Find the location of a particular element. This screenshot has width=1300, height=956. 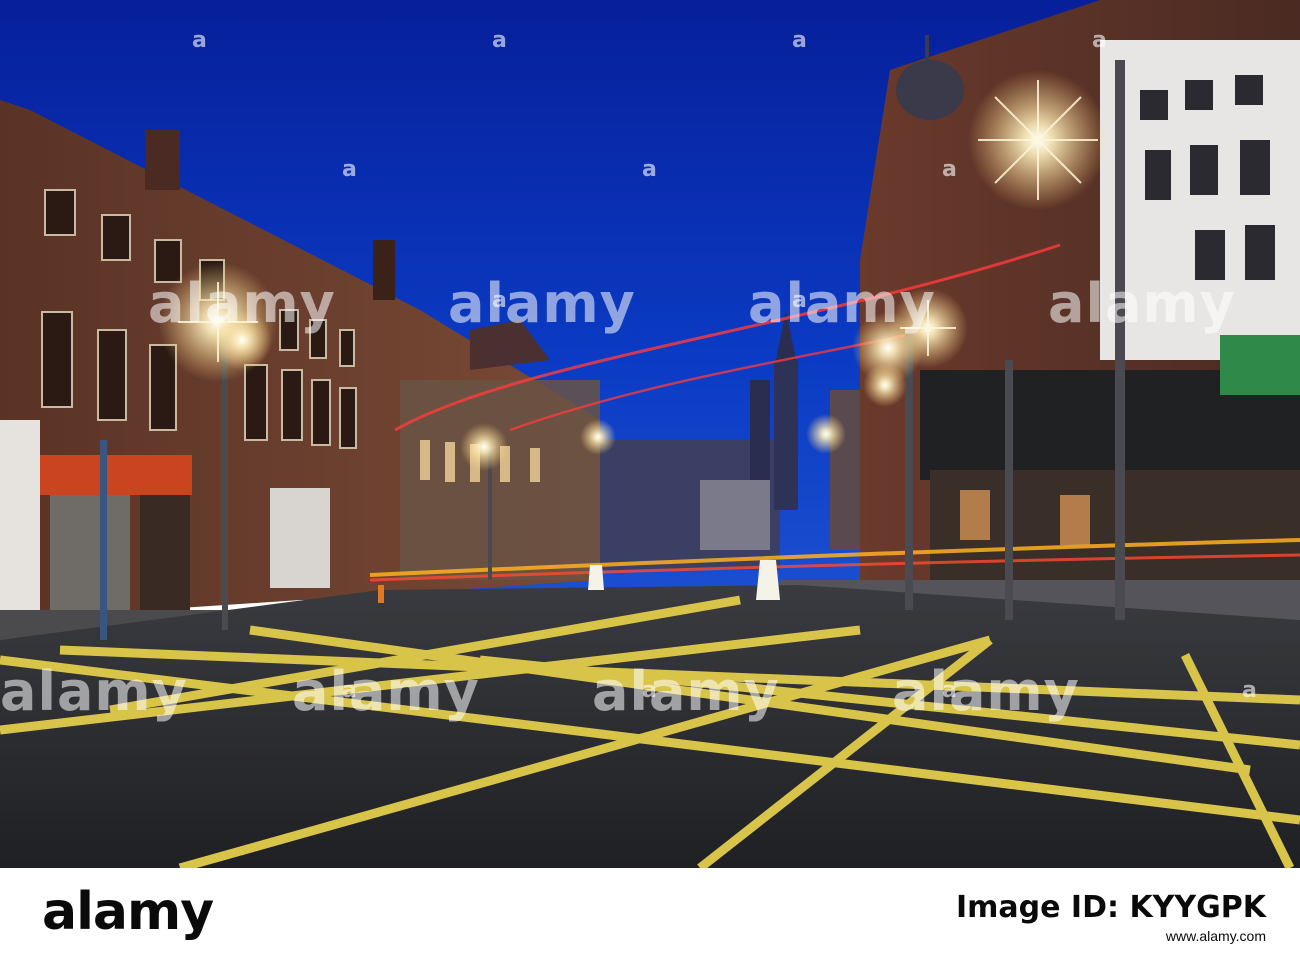

footer-bar: alamy Image ID: KYYGPK www.alamy.com is located at coordinates (650, 912).